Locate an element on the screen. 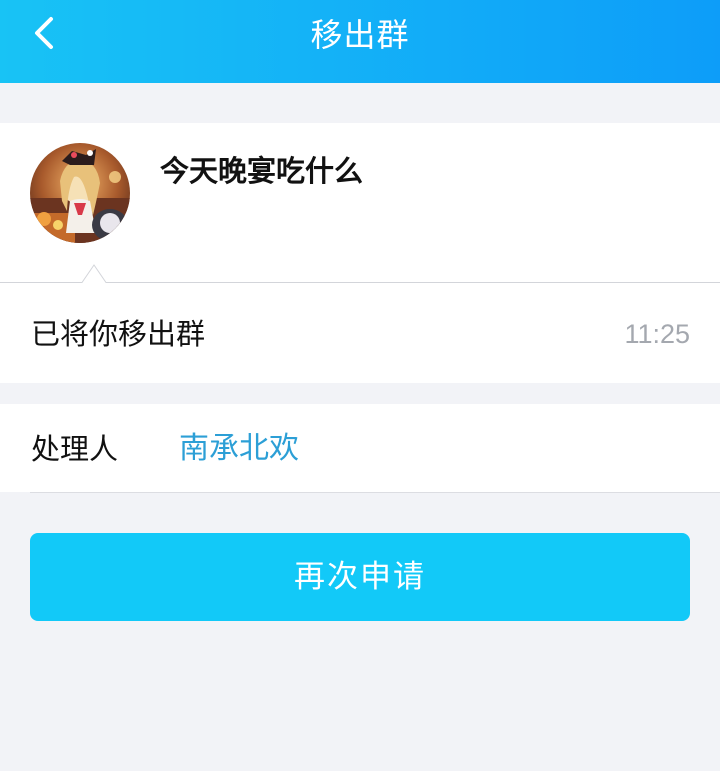  notice-row: 已将你移出群 11:25 is located at coordinates (360, 333).